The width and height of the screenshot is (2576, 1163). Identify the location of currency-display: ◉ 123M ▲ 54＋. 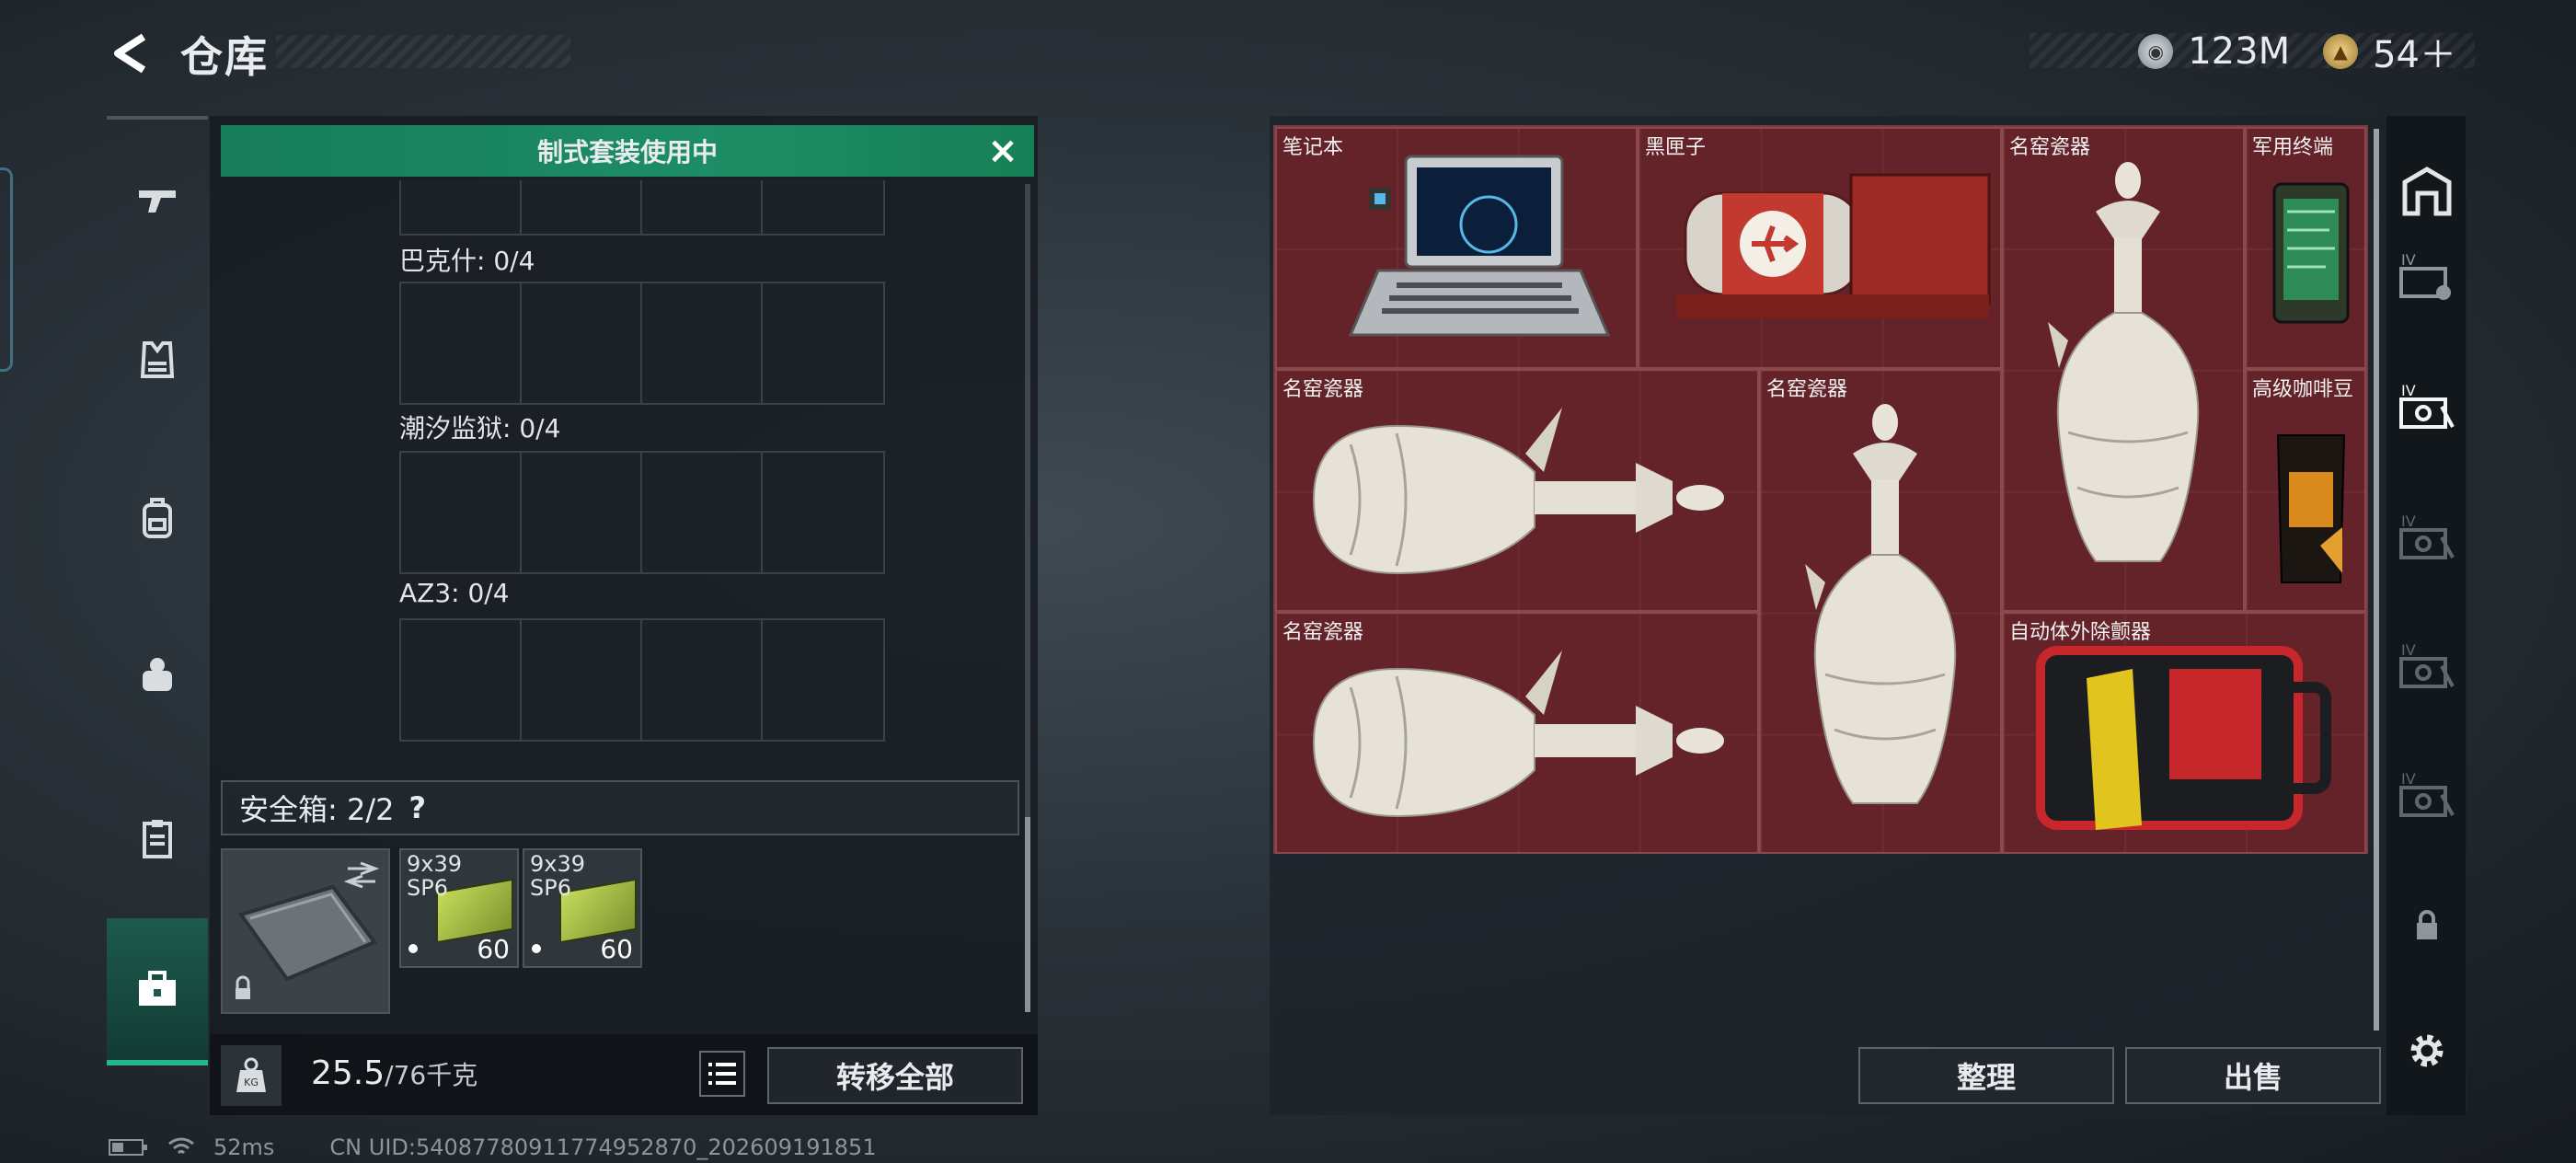
(2306, 52).